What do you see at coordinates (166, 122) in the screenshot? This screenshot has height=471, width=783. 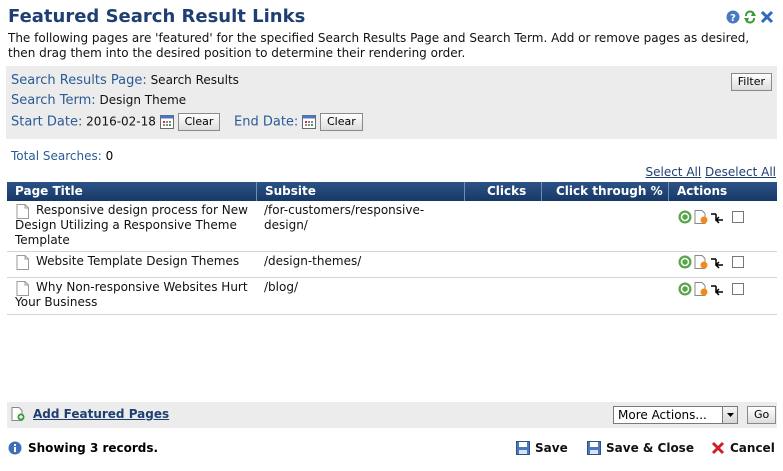 I see `start-calendar-icon` at bounding box center [166, 122].